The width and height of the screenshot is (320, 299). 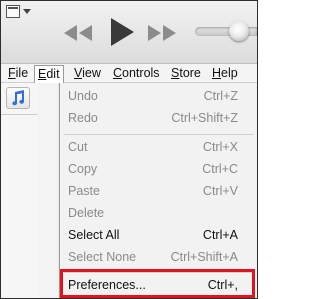 I want to click on menu-item-shortcut: Ctrl+X, so click(x=220, y=147).